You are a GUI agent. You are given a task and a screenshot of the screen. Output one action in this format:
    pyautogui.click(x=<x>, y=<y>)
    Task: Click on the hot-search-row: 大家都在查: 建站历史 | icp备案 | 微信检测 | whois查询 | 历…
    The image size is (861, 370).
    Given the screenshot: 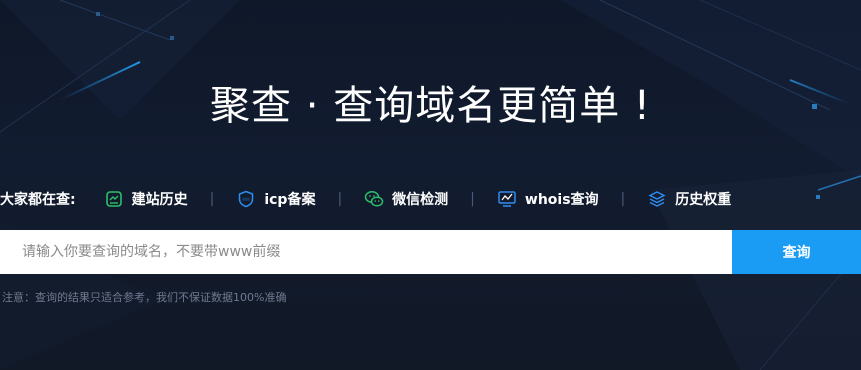 What is the action you would take?
    pyautogui.click(x=365, y=199)
    